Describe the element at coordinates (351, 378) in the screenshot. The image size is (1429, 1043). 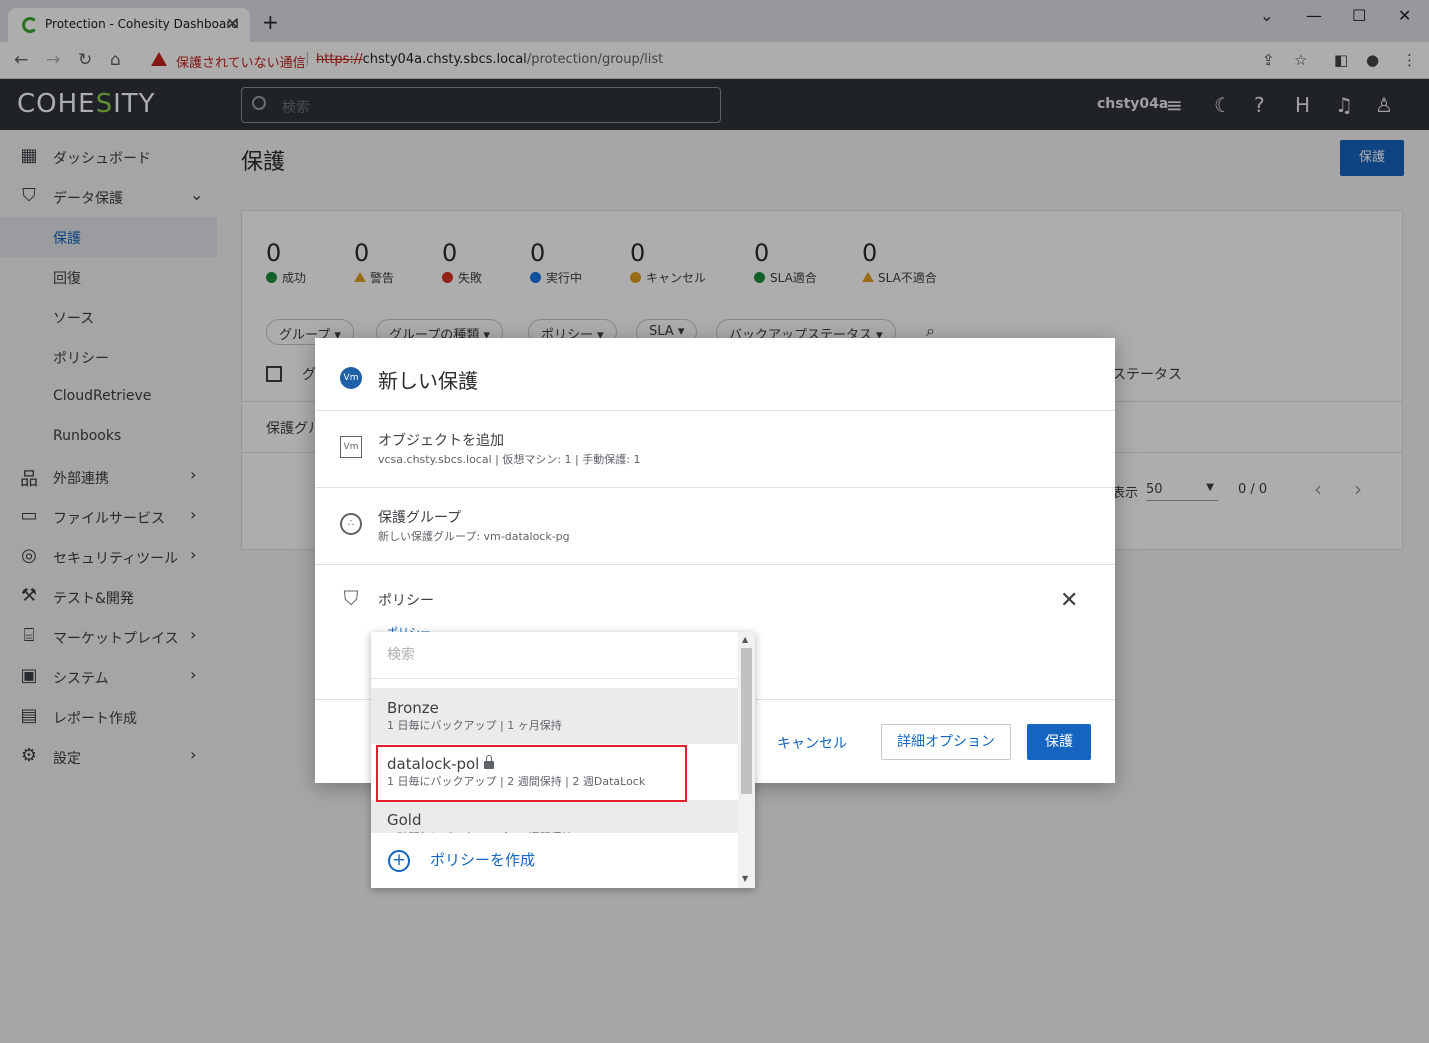
I see `vm-badge-icon: Vm` at that location.